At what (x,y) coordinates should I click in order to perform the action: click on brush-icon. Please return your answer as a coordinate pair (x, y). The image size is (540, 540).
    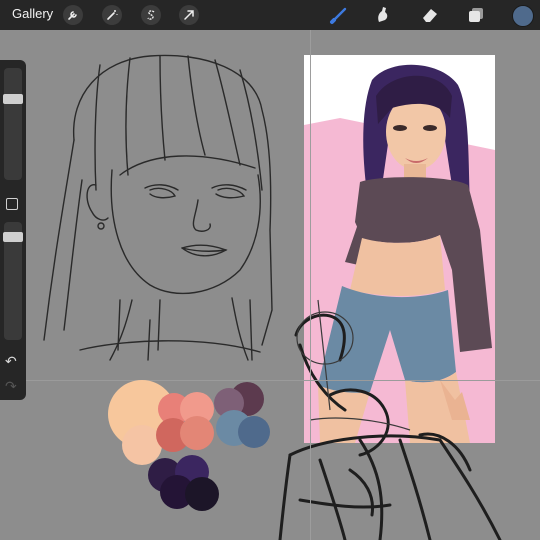
    Looking at the image, I should click on (338, 15).